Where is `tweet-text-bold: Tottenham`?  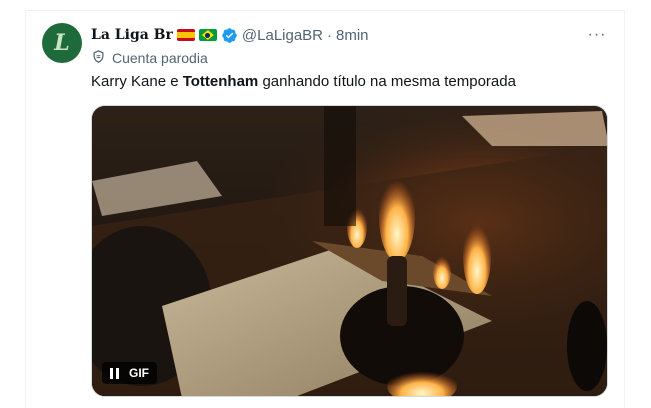
tweet-text-bold: Tottenham is located at coordinates (220, 81).